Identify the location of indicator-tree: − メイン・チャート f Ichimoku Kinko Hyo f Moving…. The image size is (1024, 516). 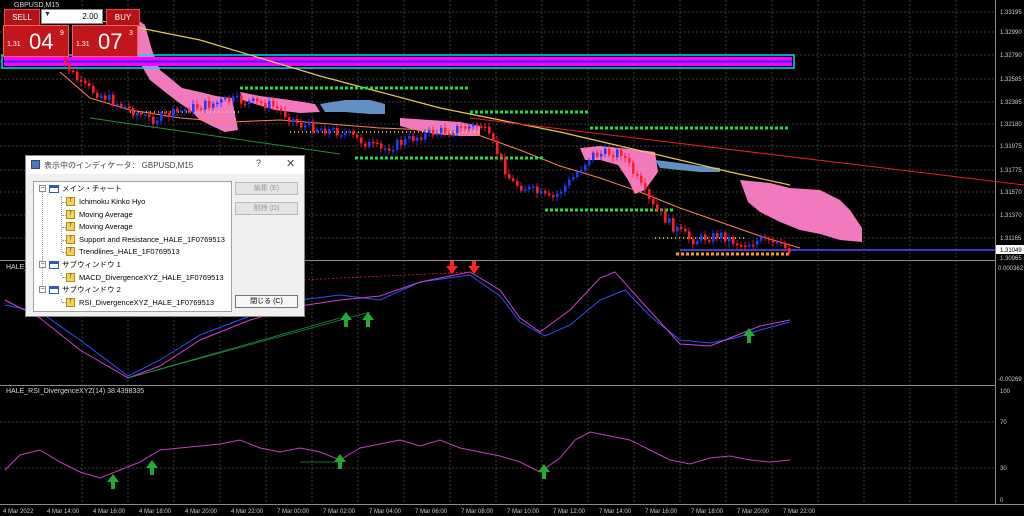
(132, 246).